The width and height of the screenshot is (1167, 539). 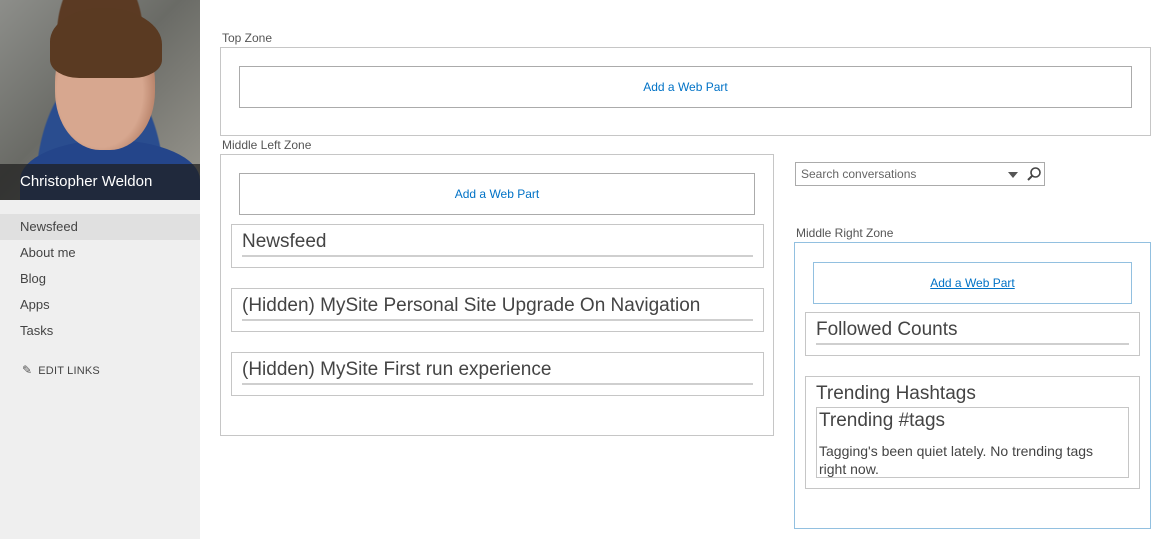 I want to click on trending-tags-title: Trending #tags, so click(x=882, y=420).